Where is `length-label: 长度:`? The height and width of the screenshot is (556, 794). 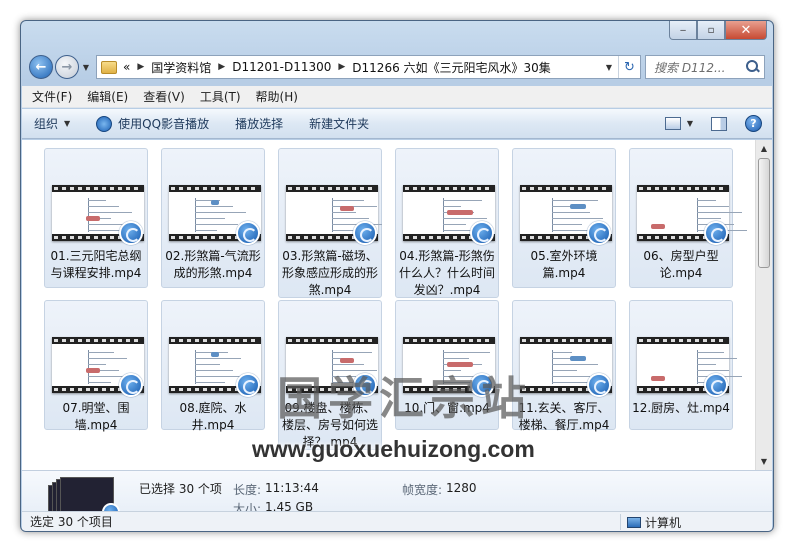 length-label: 长度: is located at coordinates (247, 490).